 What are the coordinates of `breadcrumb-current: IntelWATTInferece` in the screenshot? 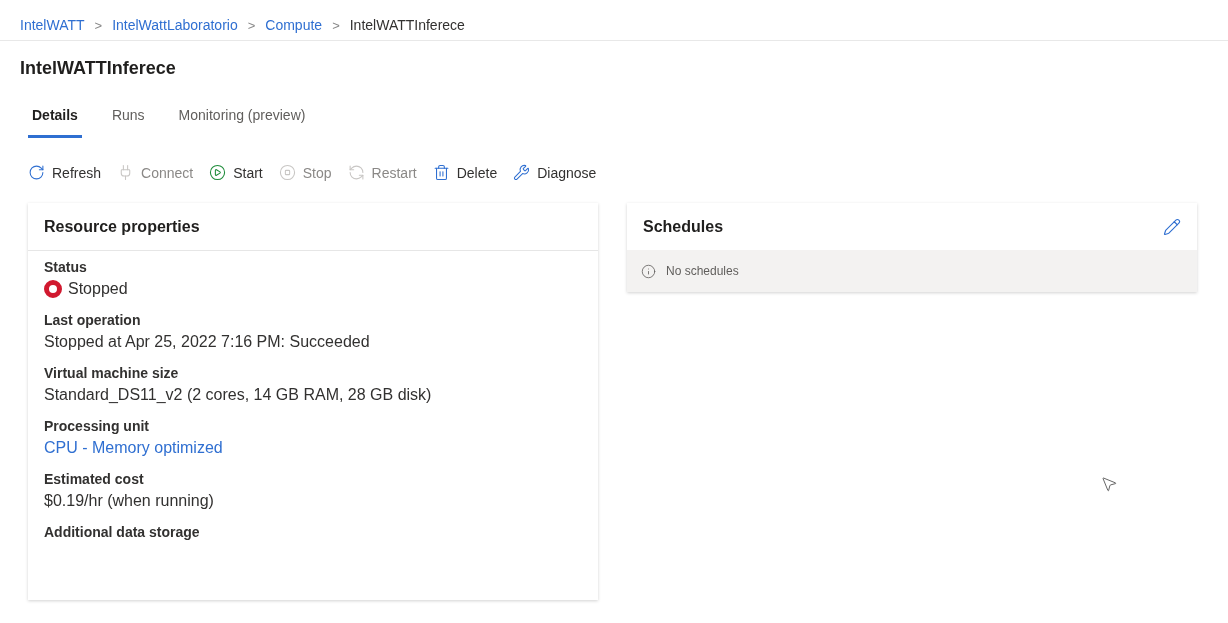 It's located at (407, 25).